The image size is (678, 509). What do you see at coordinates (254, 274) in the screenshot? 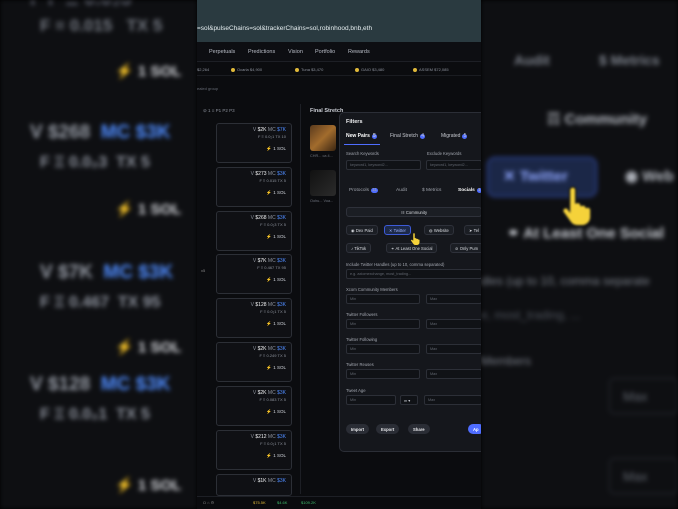
I see `token-card: V $7K MC $3K F ≡ 0.467 TX 95 ⚡ 1 SOL` at bounding box center [254, 274].